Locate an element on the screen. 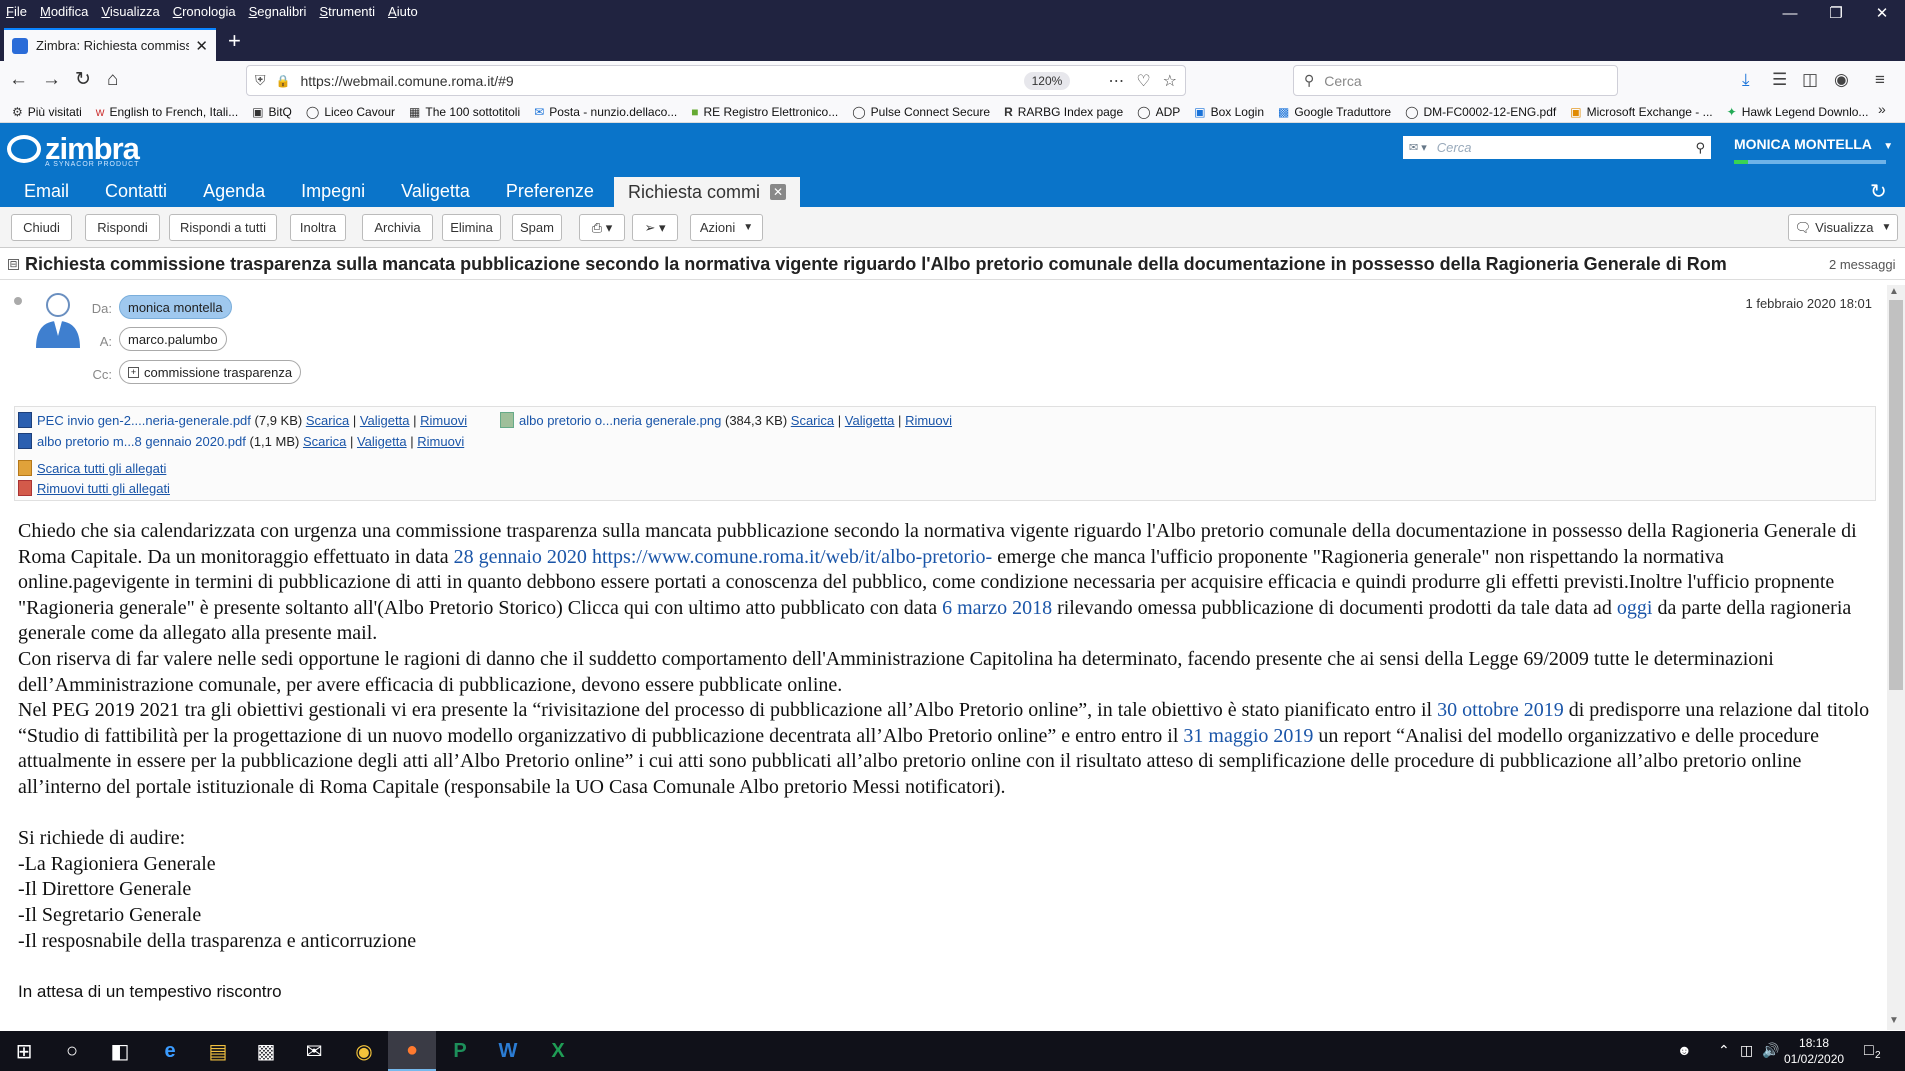 Image resolution: width=1905 pixels, height=1071 pixels. store-icon: ▩ is located at coordinates (266, 1051).